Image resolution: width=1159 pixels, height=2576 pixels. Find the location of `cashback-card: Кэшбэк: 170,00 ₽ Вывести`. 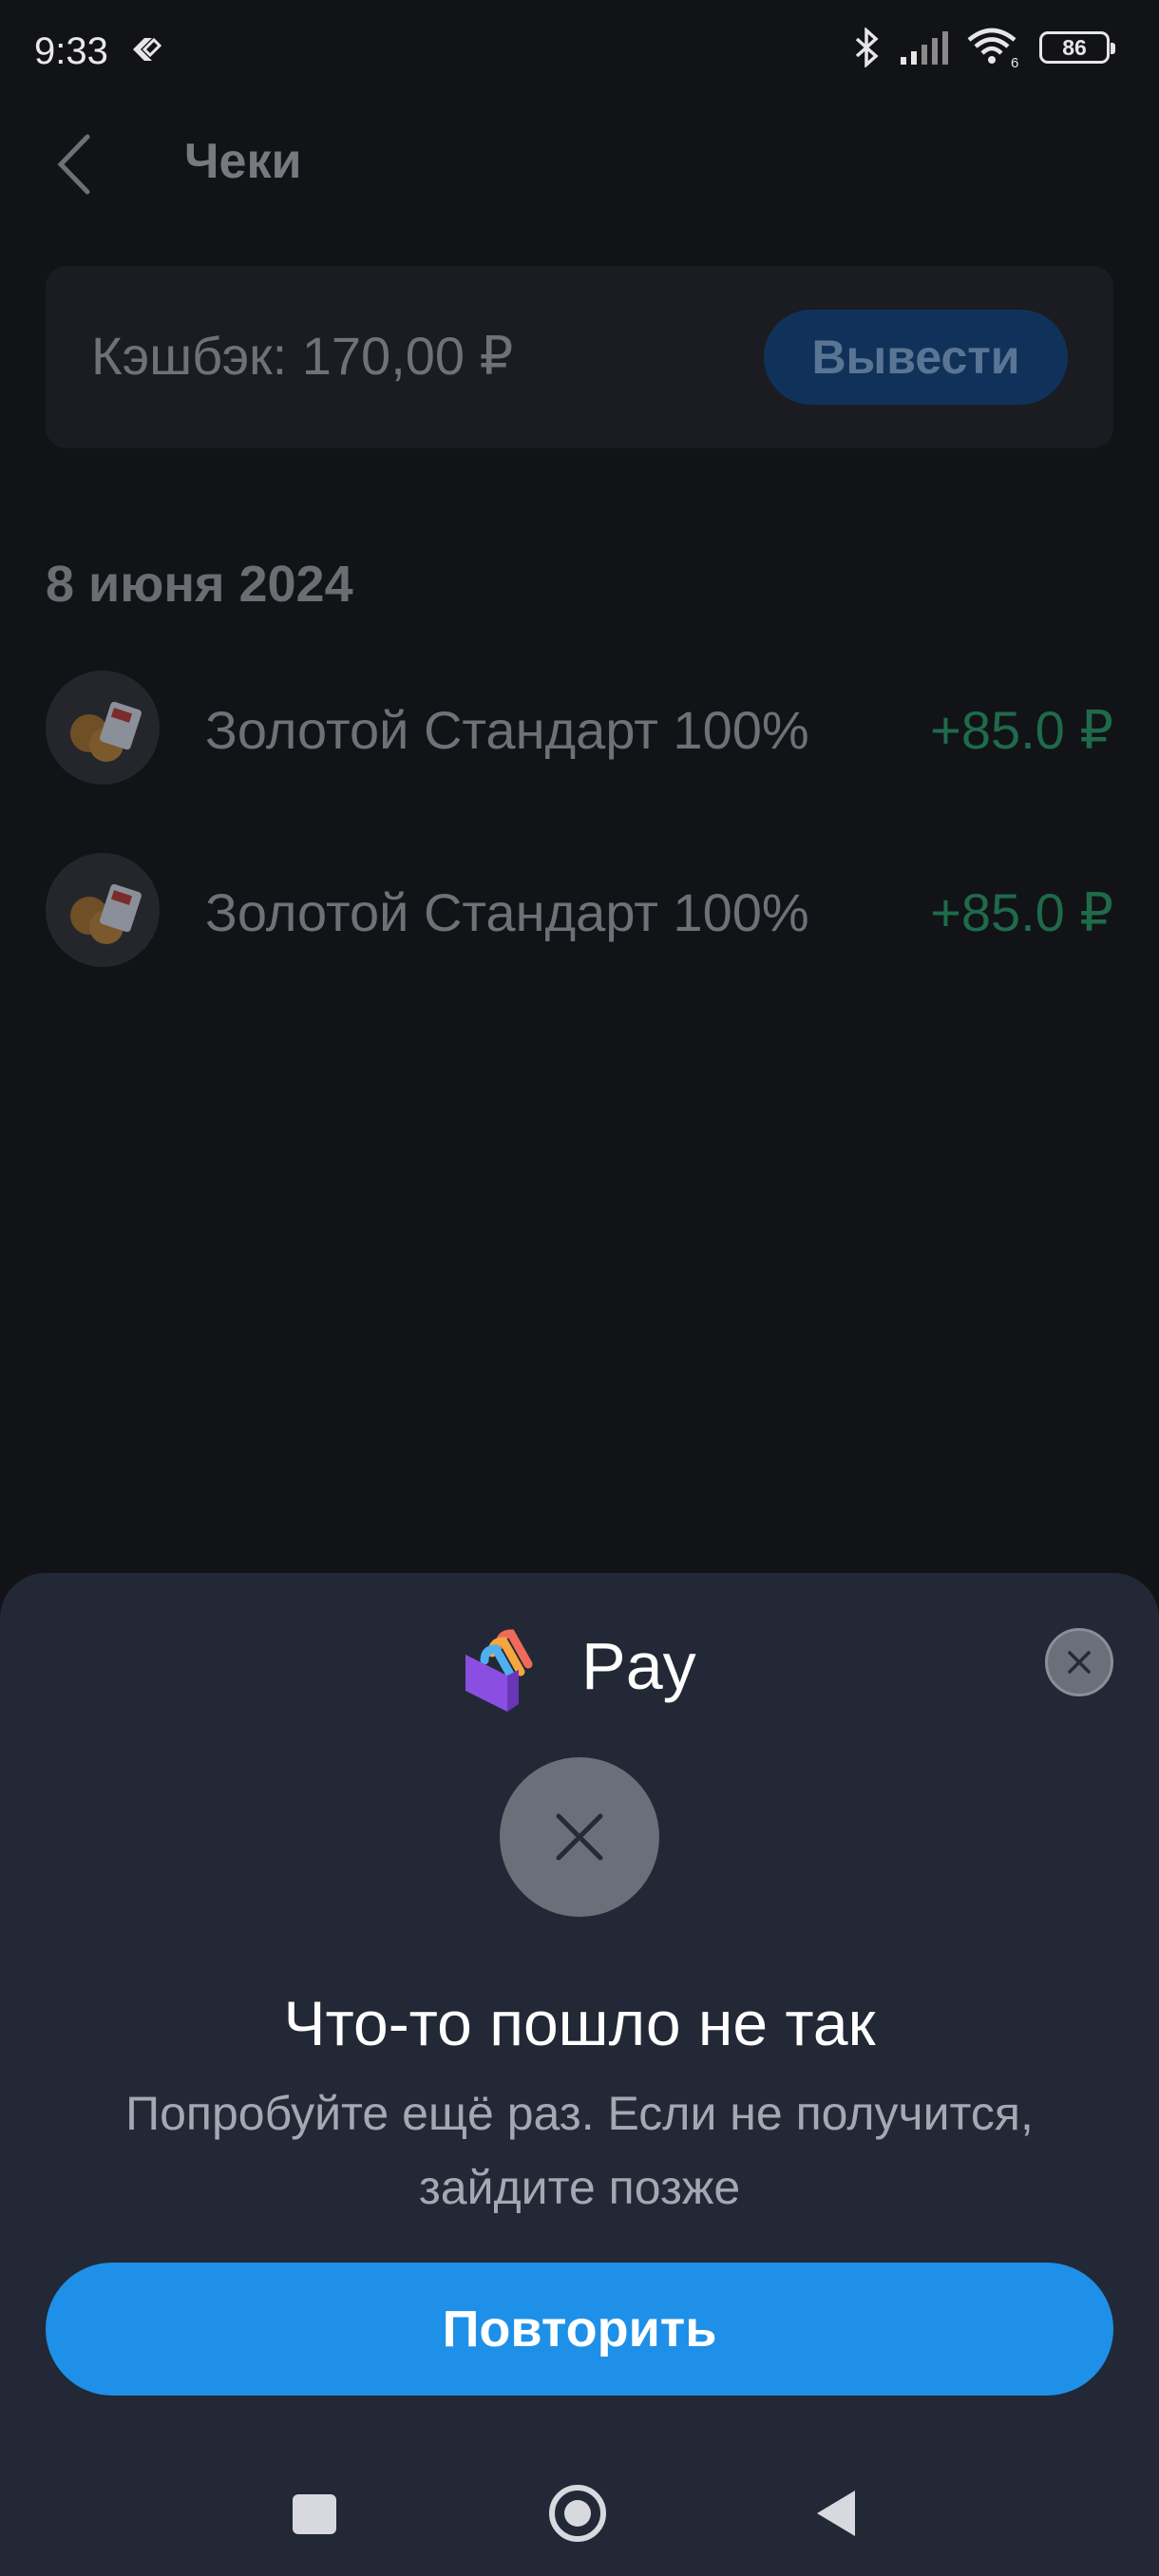

cashback-card: Кэшбэк: 170,00 ₽ Вывести is located at coordinates (579, 357).